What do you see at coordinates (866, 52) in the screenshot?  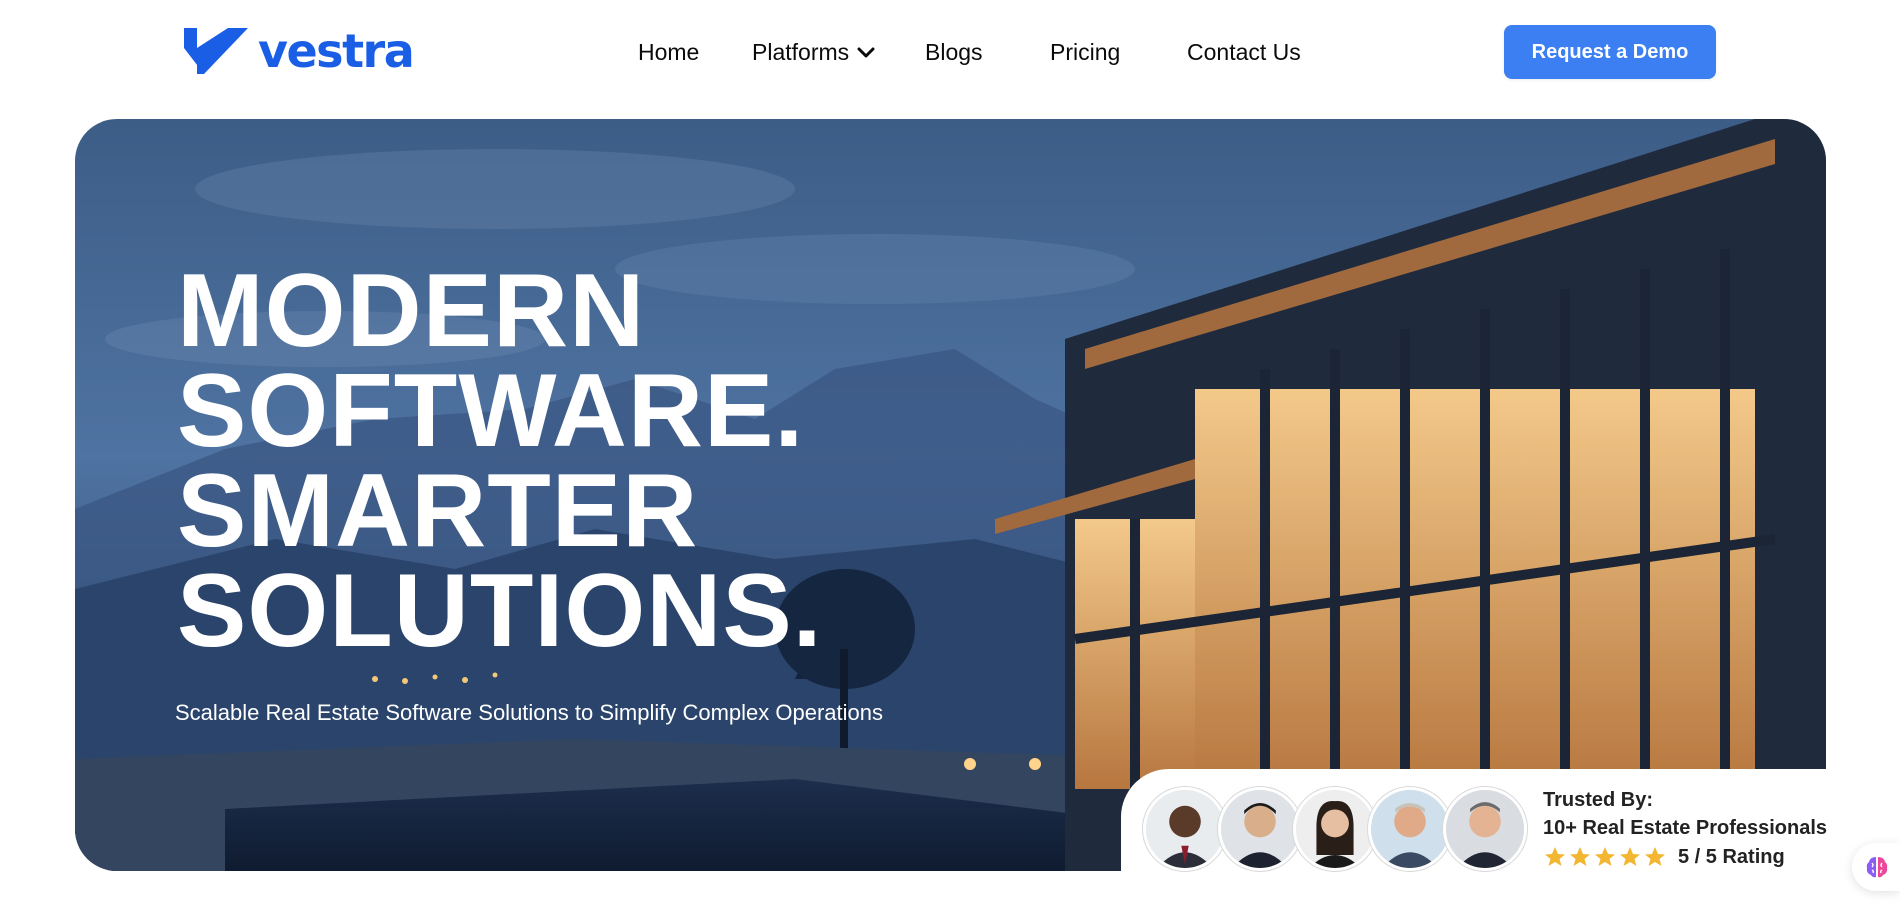 I see `chevron-down-icon` at bounding box center [866, 52].